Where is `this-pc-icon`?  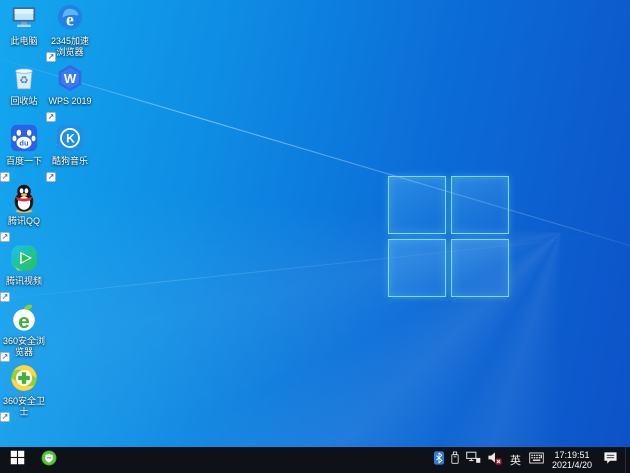 this-pc-icon is located at coordinates (24, 18).